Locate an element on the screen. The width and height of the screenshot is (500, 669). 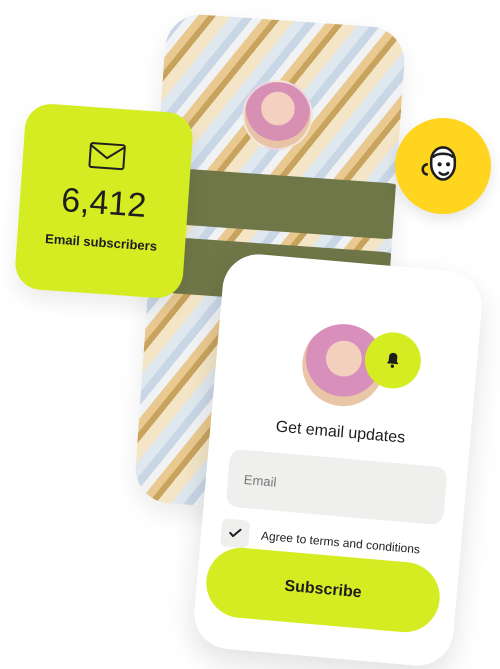
terms-checkbox is located at coordinates (235, 533).